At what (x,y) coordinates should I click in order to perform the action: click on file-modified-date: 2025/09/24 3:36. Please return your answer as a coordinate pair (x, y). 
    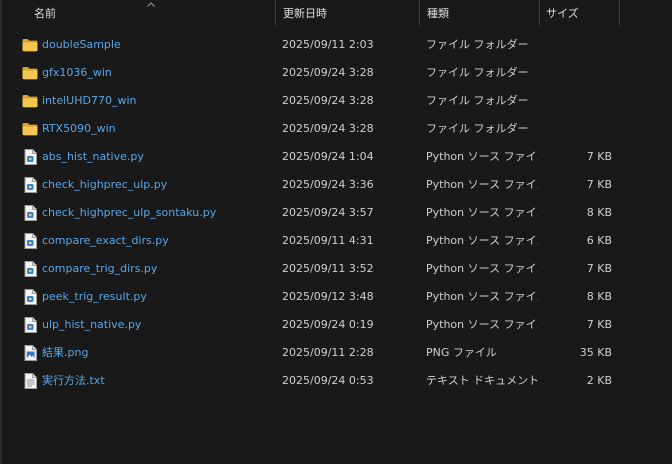
    Looking at the image, I should click on (328, 184).